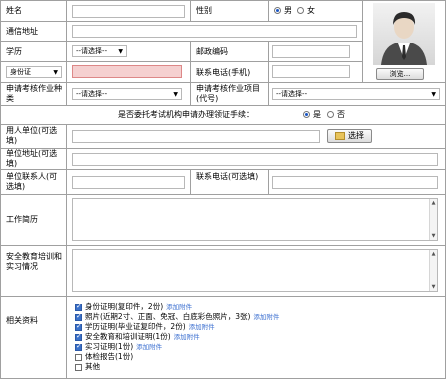 The width and height of the screenshot is (446, 379). I want to click on materials-label: 相关资料, so click(22, 320).